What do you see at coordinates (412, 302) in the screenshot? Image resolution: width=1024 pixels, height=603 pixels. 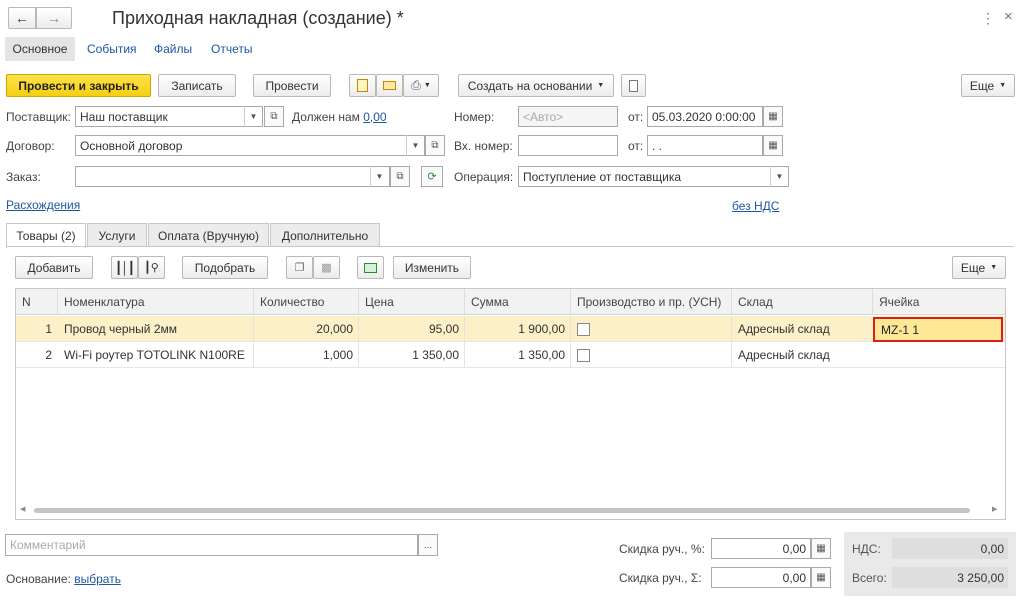 I see `col-price: Цена` at bounding box center [412, 302].